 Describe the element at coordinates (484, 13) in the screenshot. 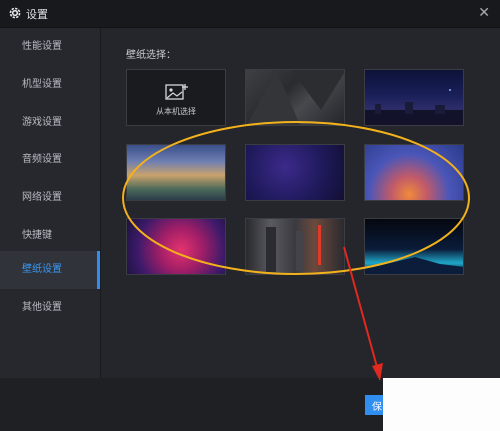

I see `close-icon: ✕` at that location.